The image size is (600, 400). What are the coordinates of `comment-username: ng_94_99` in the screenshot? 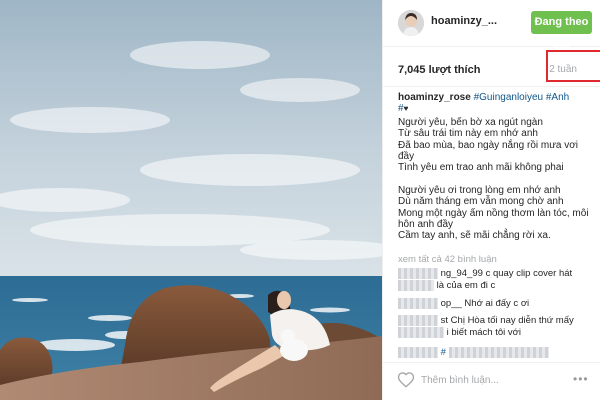 It's located at (462, 273).